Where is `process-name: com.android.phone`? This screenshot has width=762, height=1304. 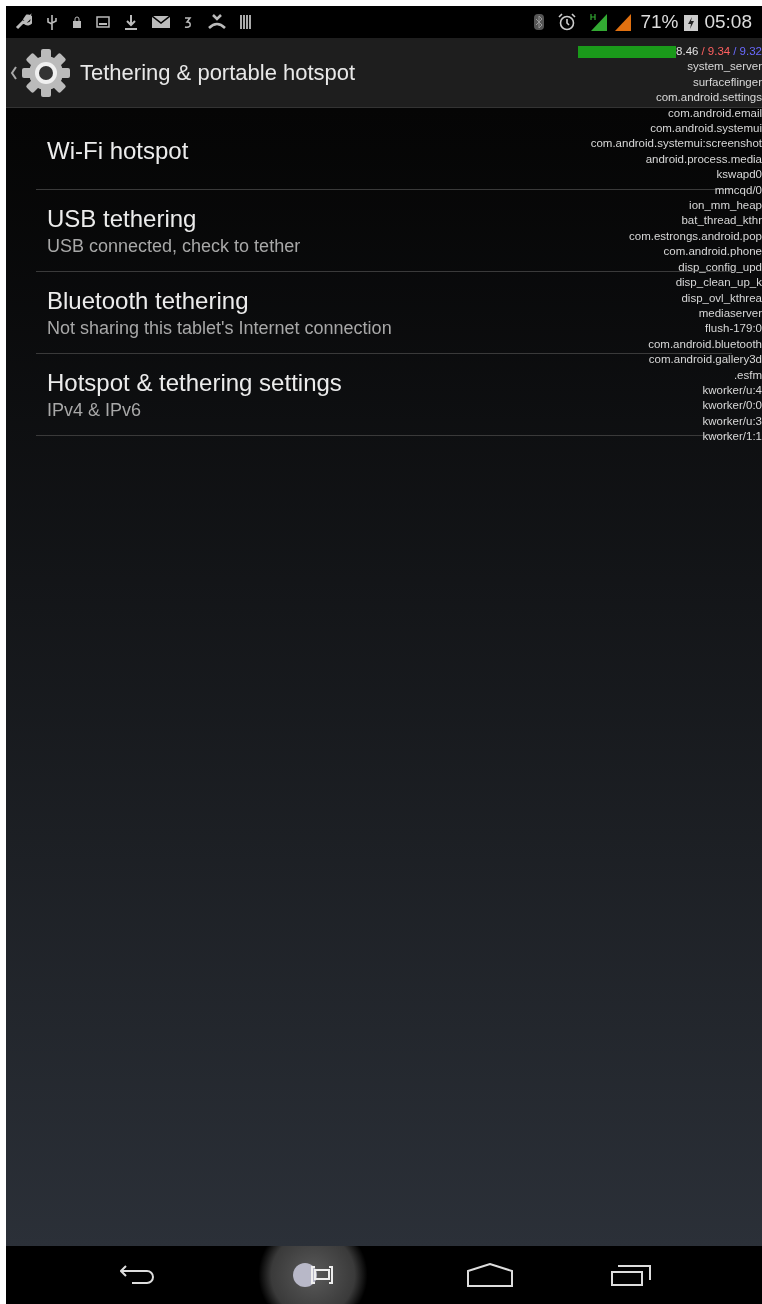
process-name: com.android.phone is located at coordinates (712, 252).